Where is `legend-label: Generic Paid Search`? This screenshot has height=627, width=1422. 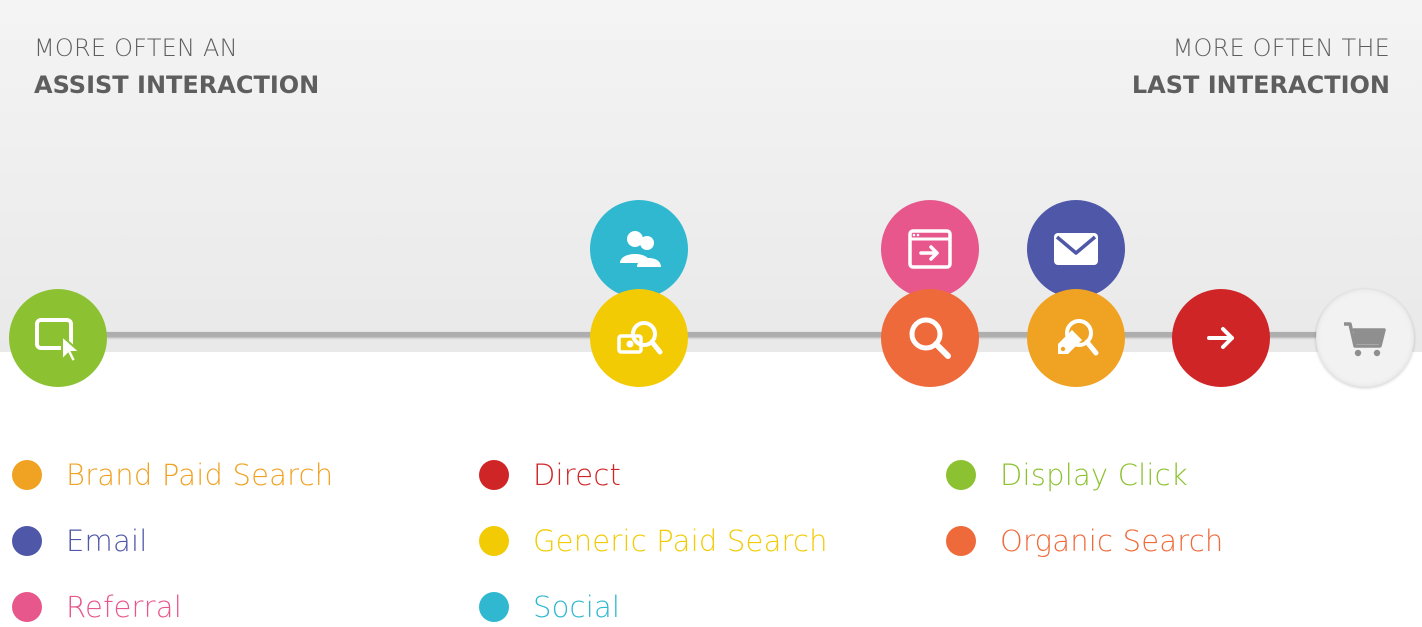 legend-label: Generic Paid Search is located at coordinates (680, 541).